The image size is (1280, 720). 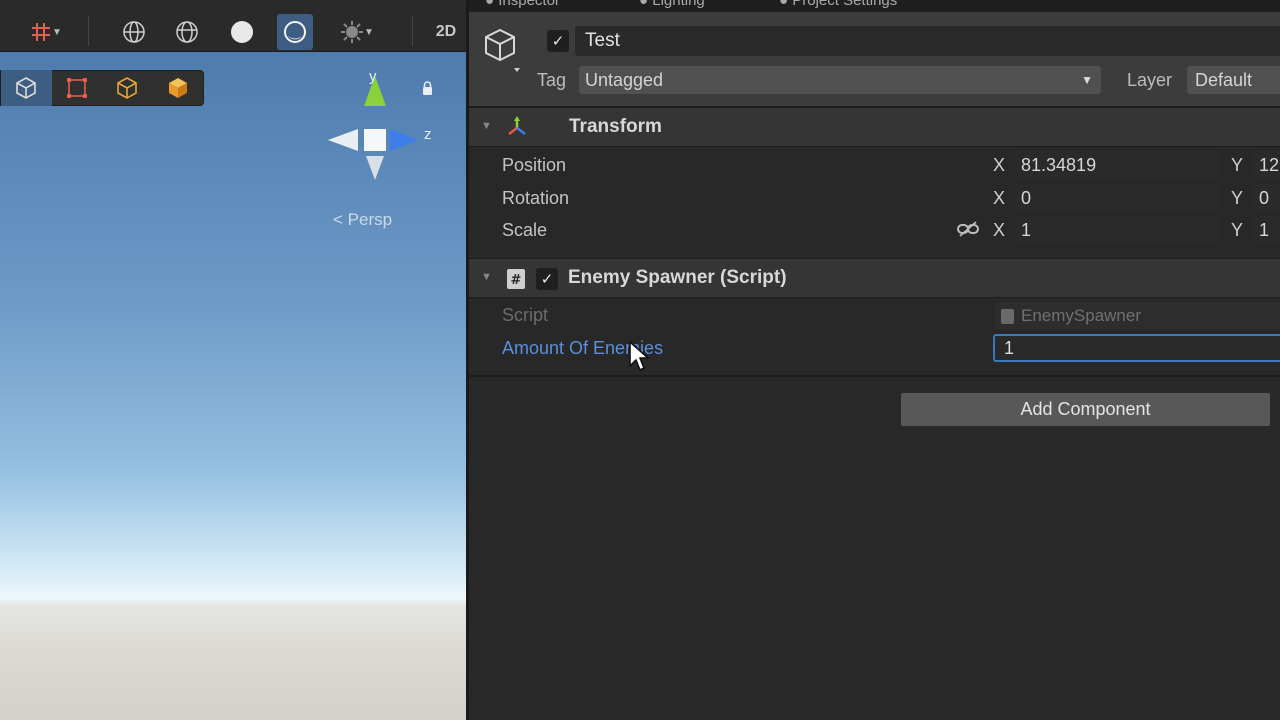 What do you see at coordinates (503, 52) in the screenshot?
I see `game-object-icon` at bounding box center [503, 52].